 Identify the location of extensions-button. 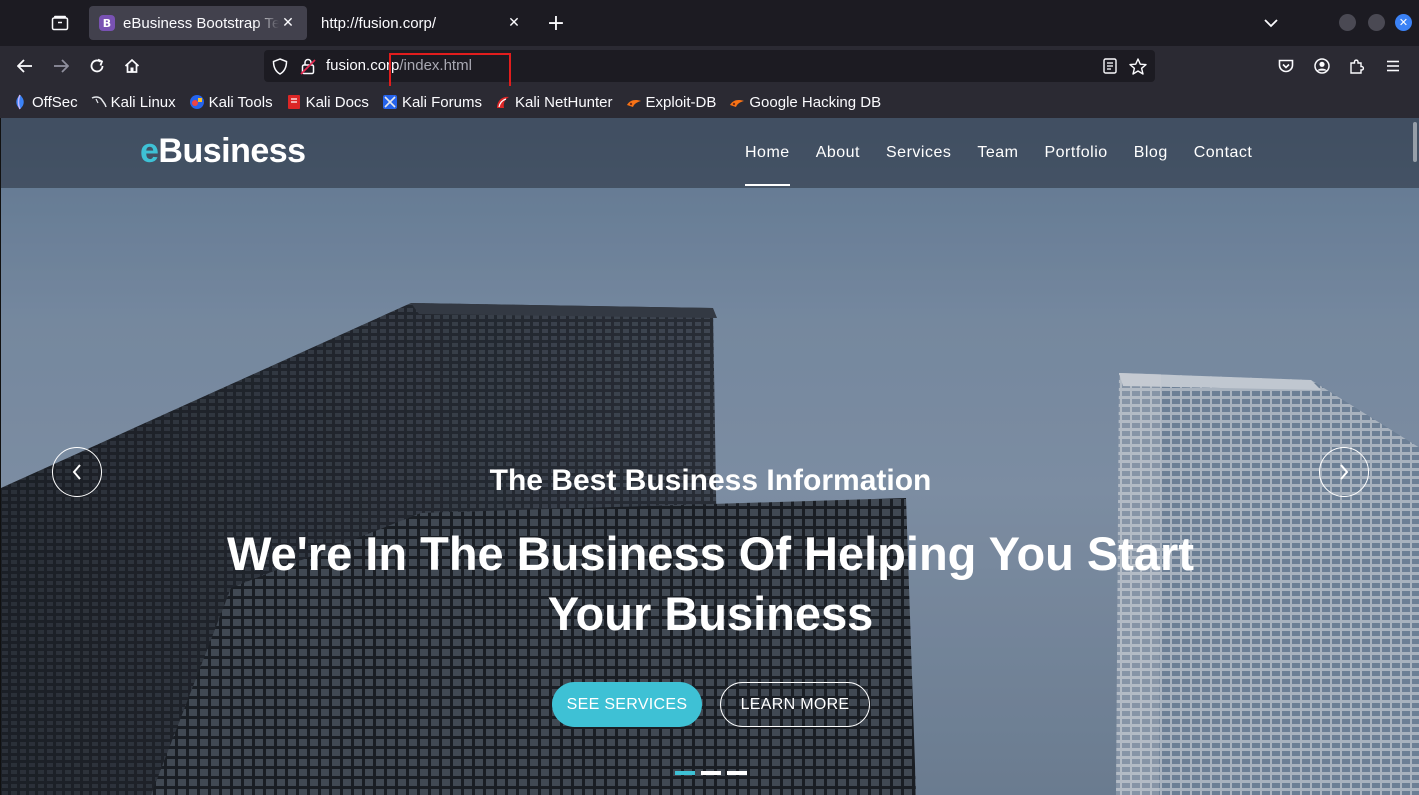
(1357, 66).